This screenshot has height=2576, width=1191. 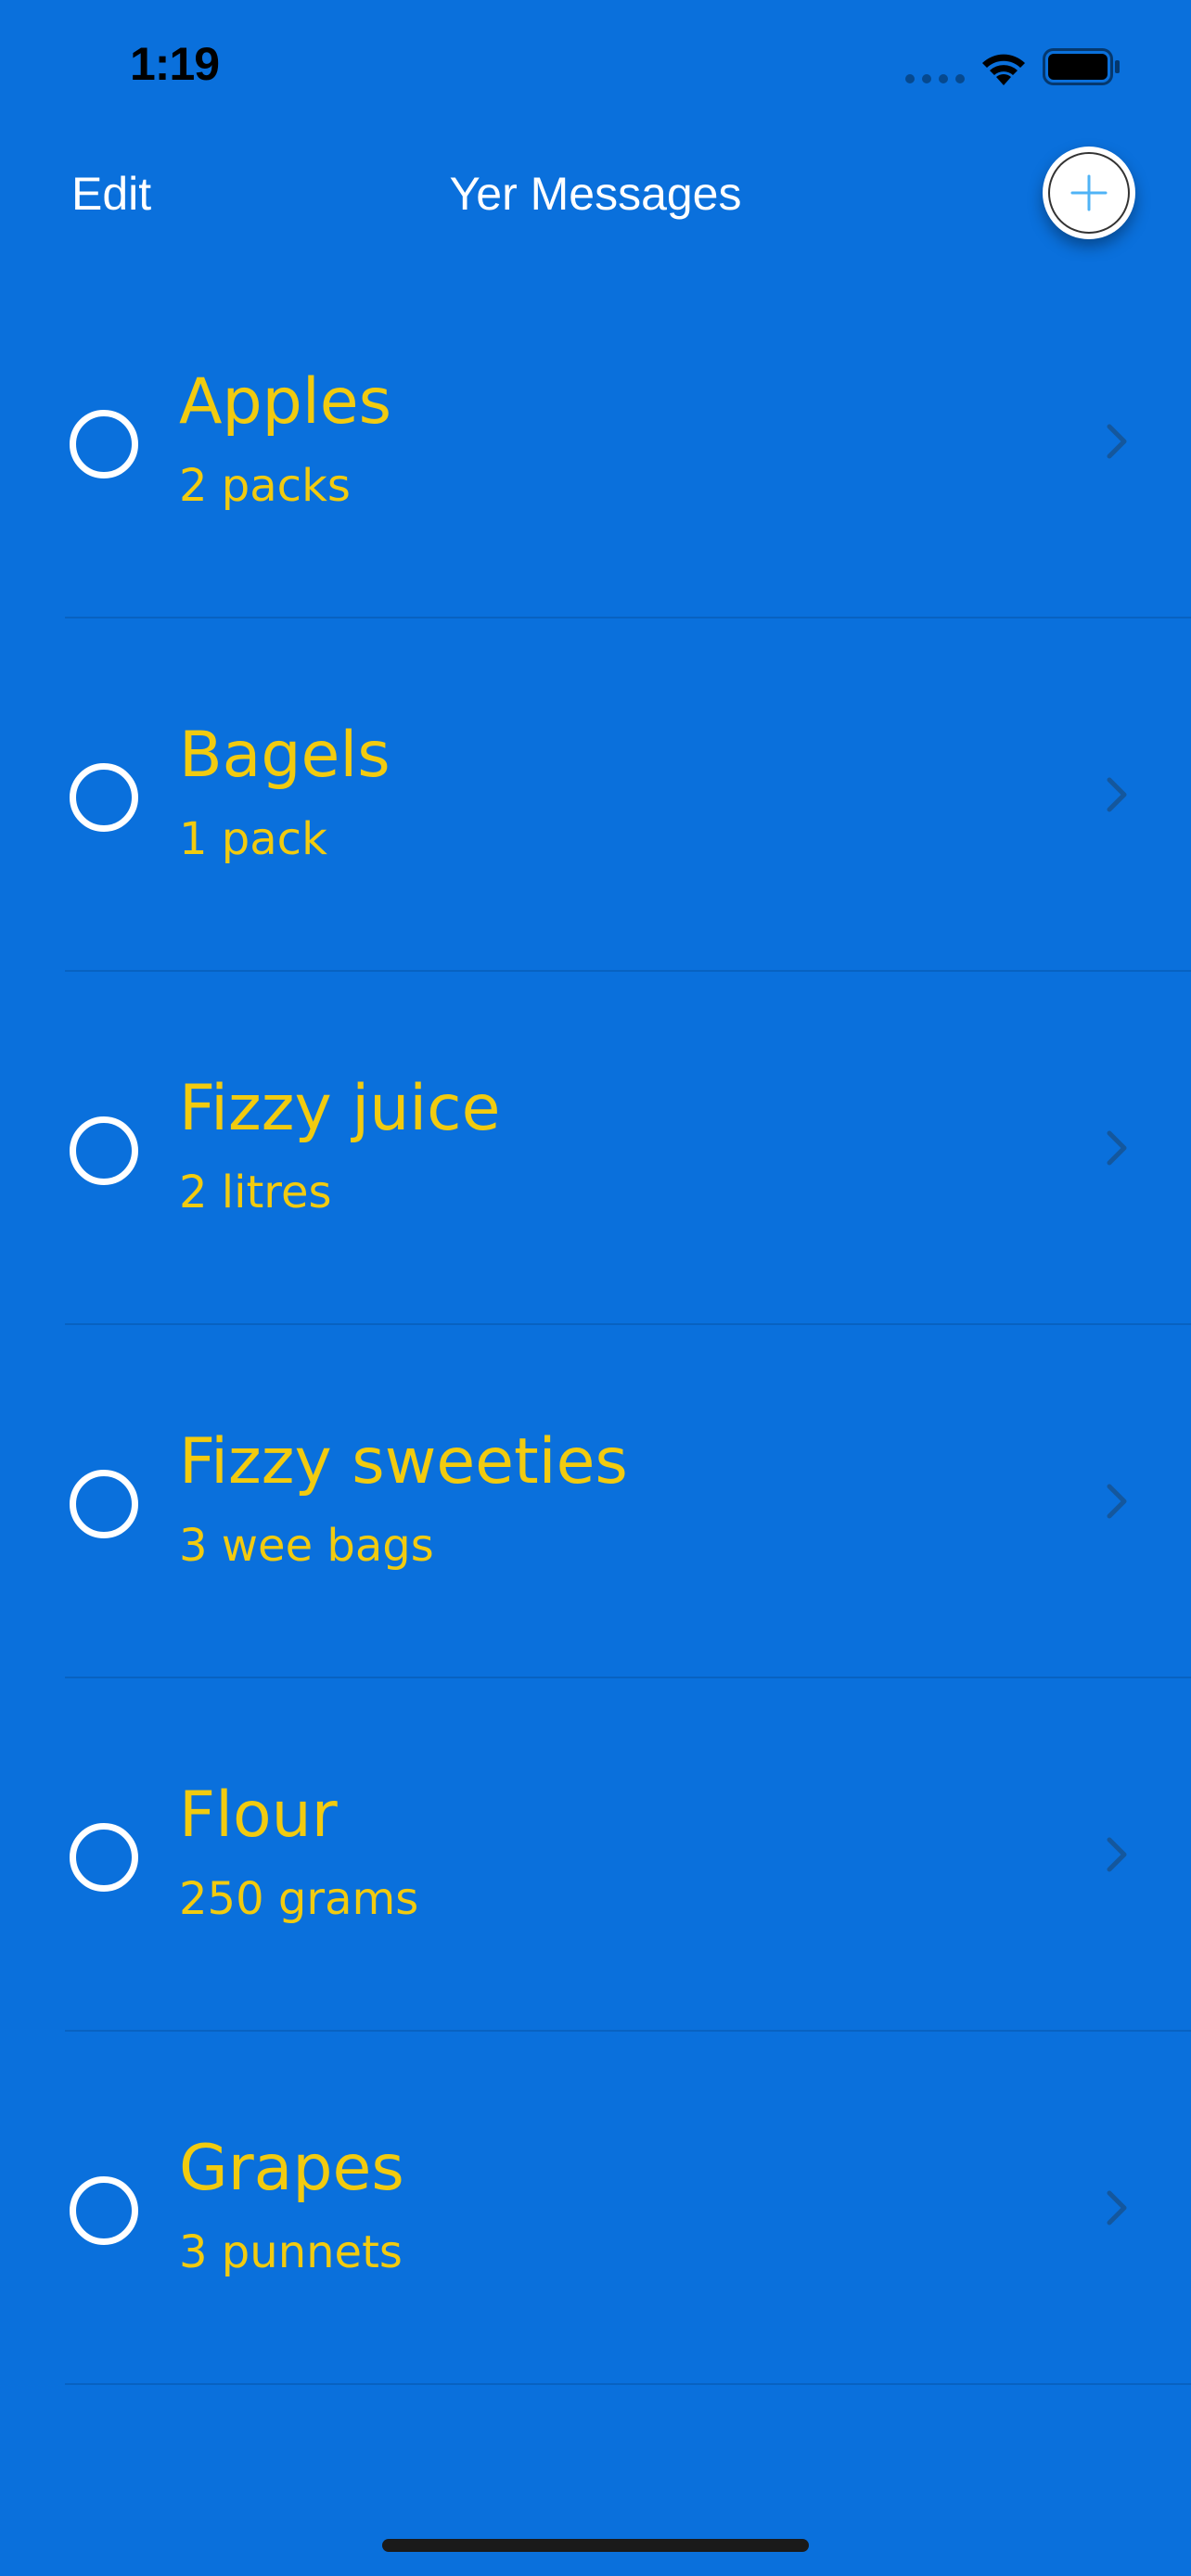 I want to click on wifi-icon, so click(x=1003, y=69).